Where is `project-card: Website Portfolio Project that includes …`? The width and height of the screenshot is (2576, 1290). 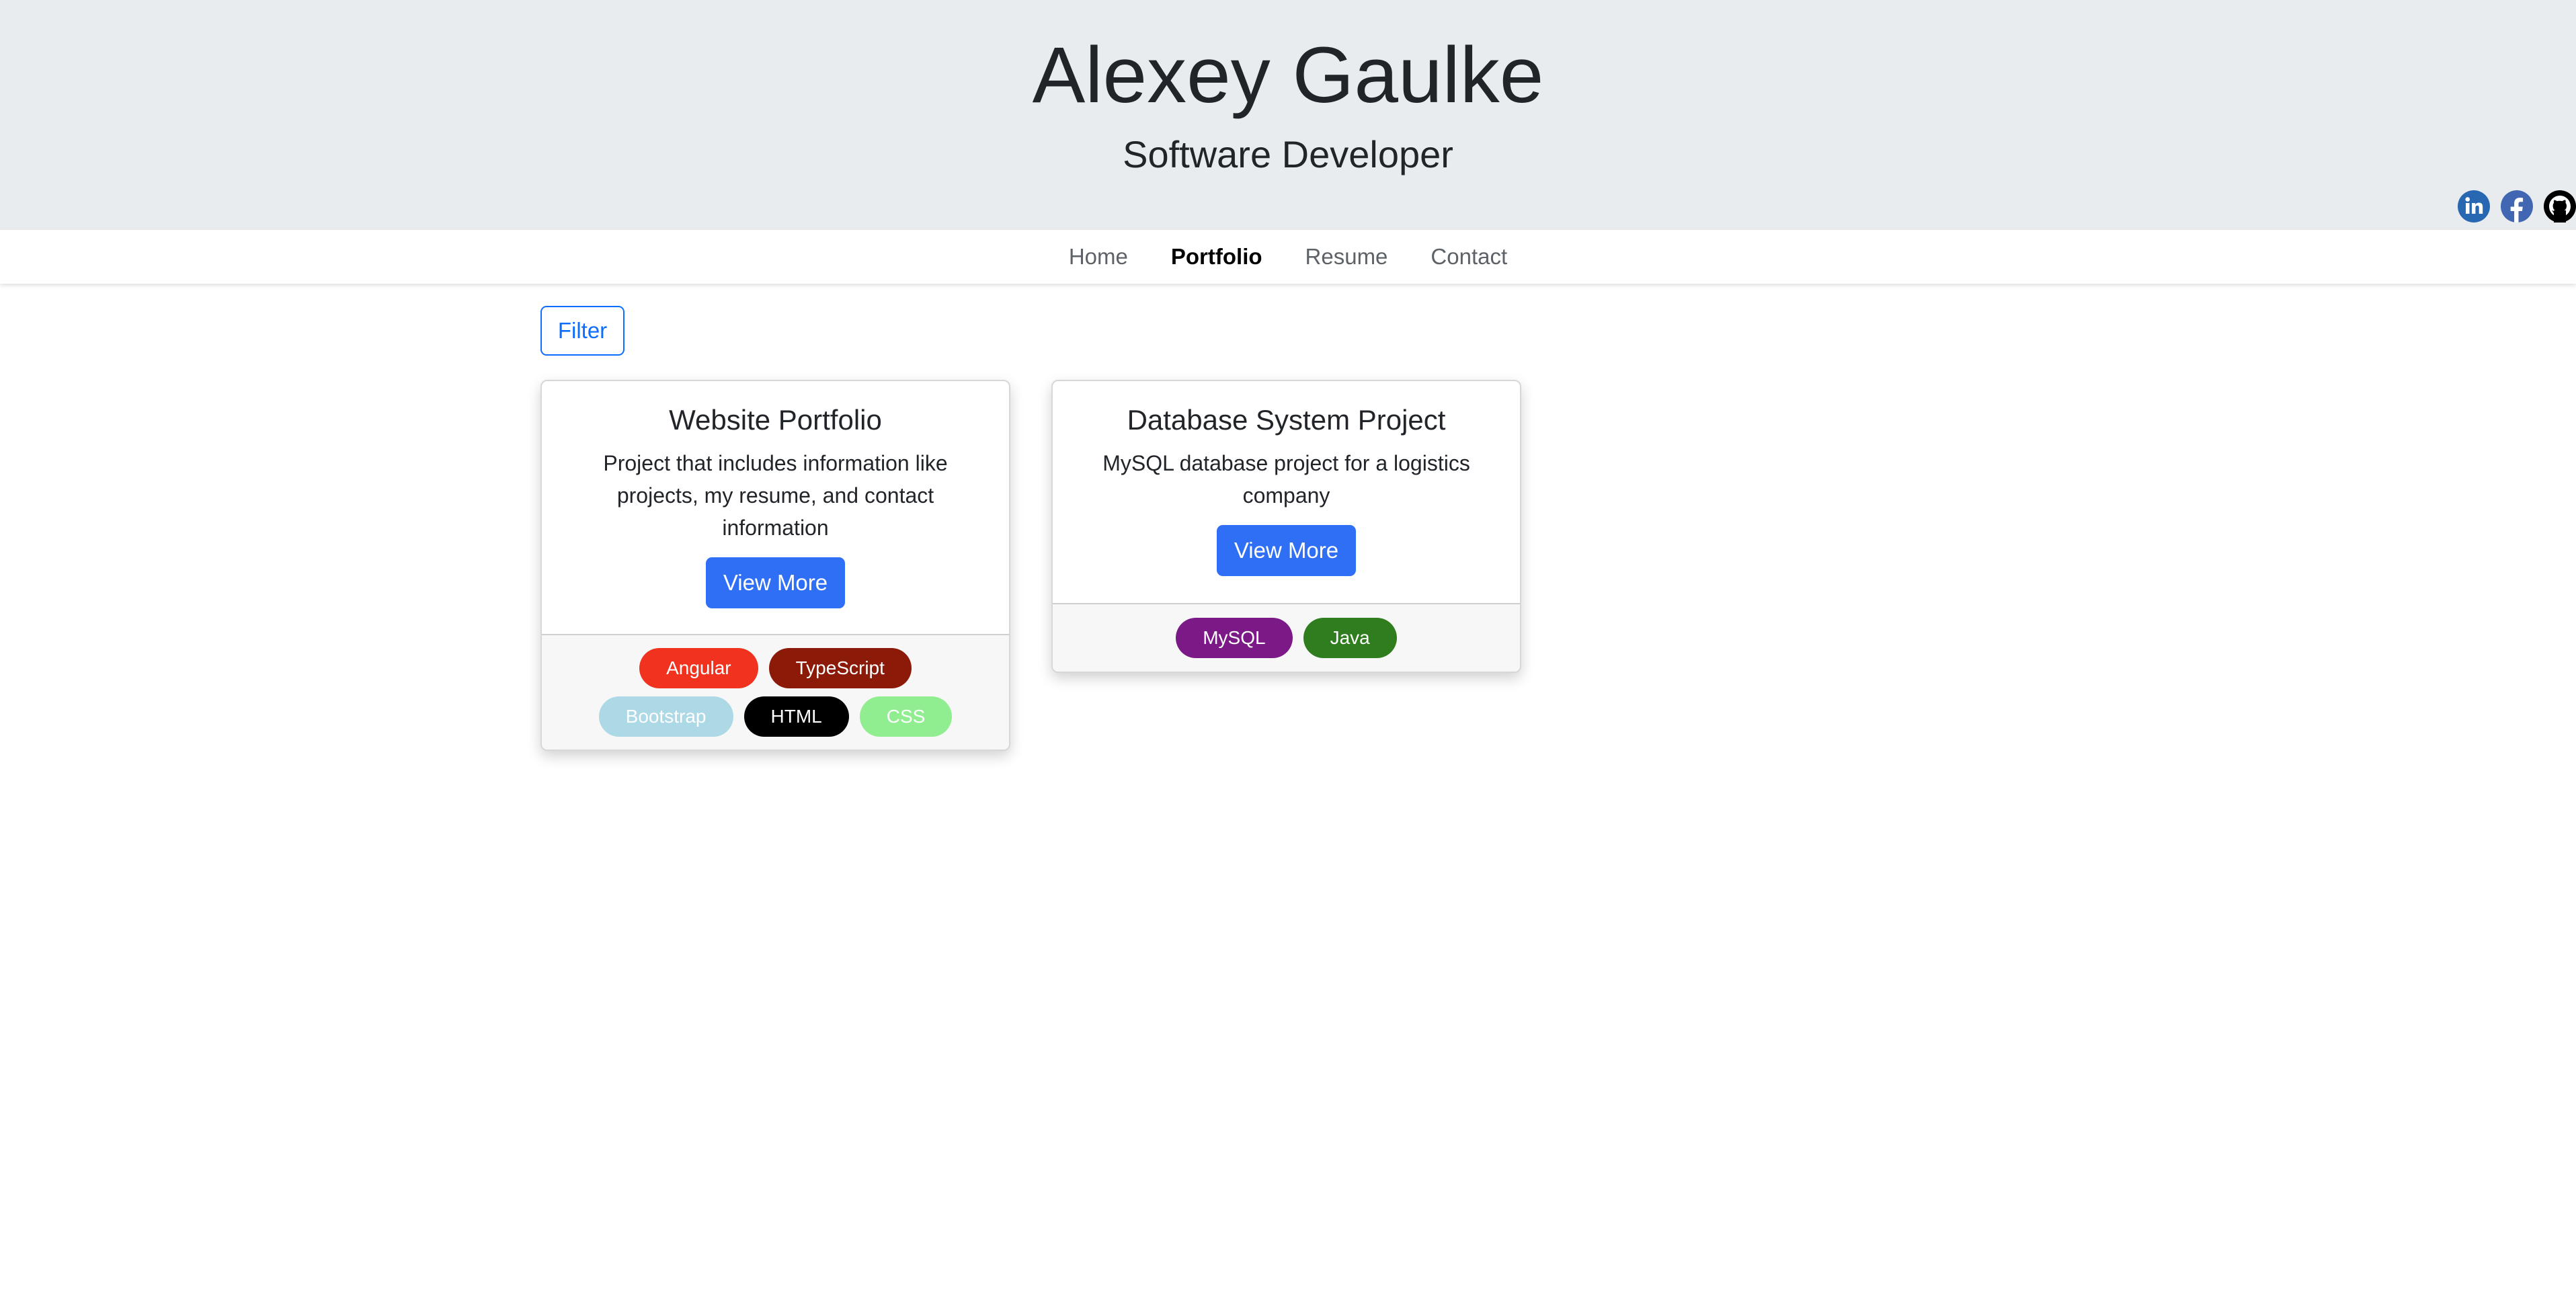 project-card: Website Portfolio Project that includes … is located at coordinates (775, 565).